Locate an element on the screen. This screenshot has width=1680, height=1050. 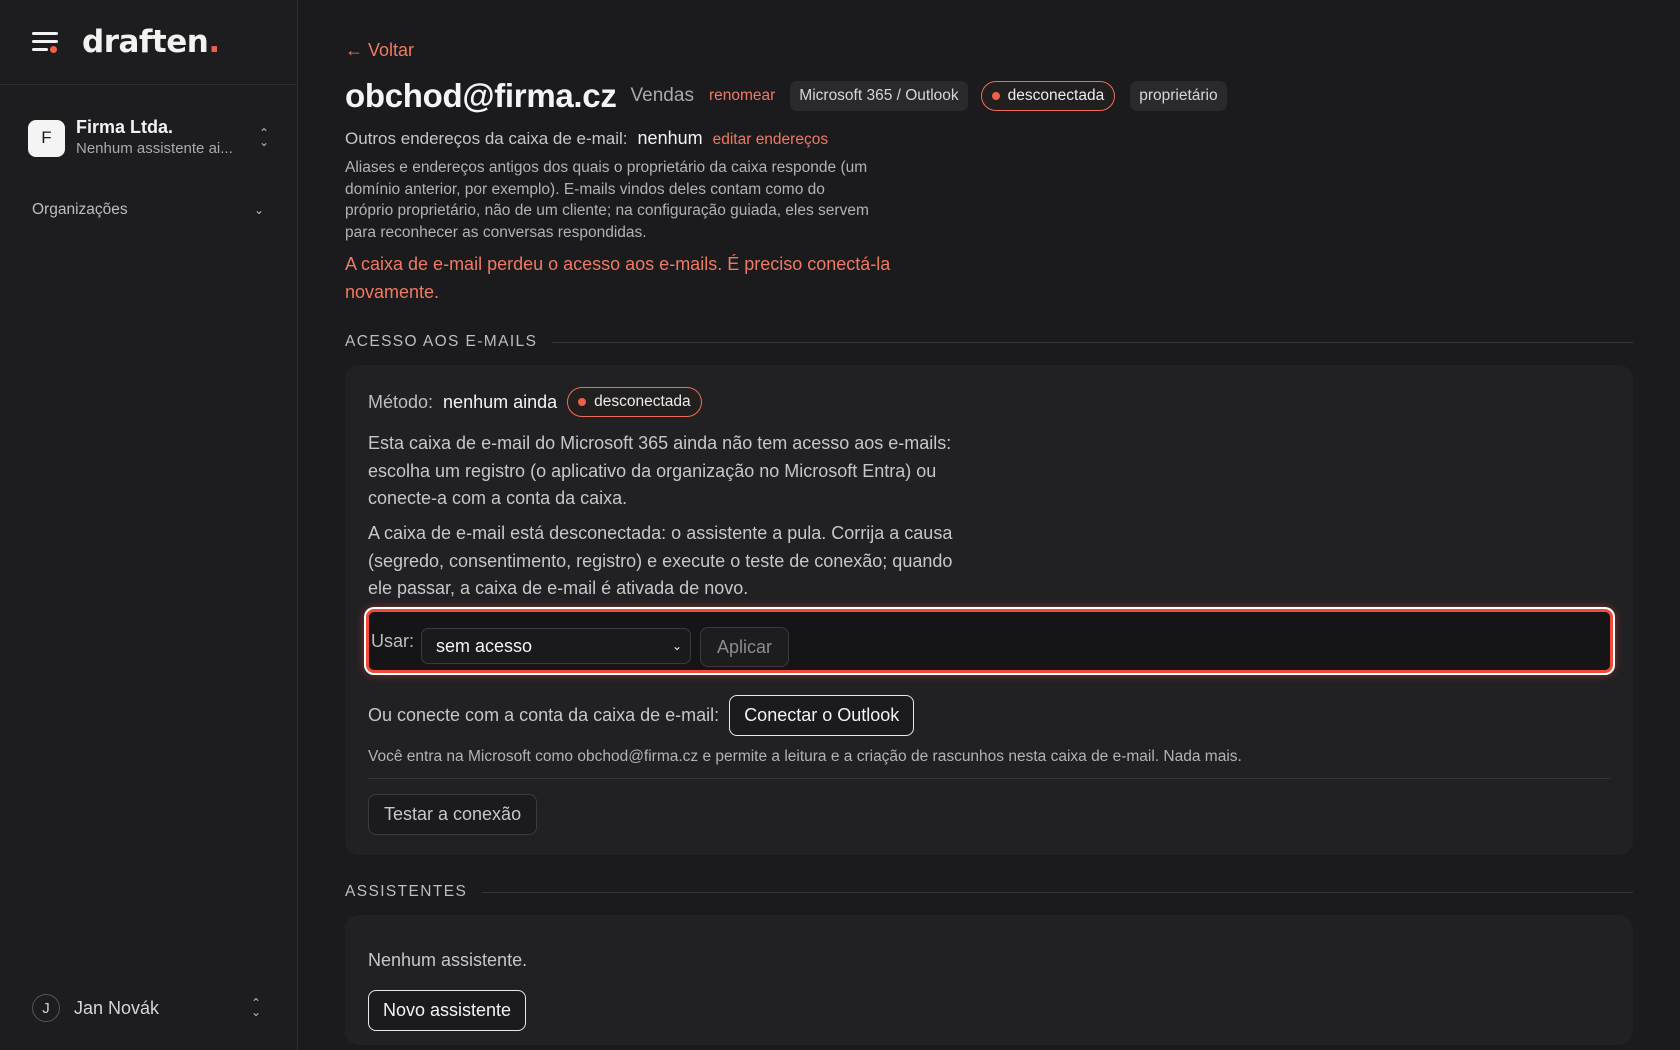
org-avatar: F is located at coordinates (46, 138).